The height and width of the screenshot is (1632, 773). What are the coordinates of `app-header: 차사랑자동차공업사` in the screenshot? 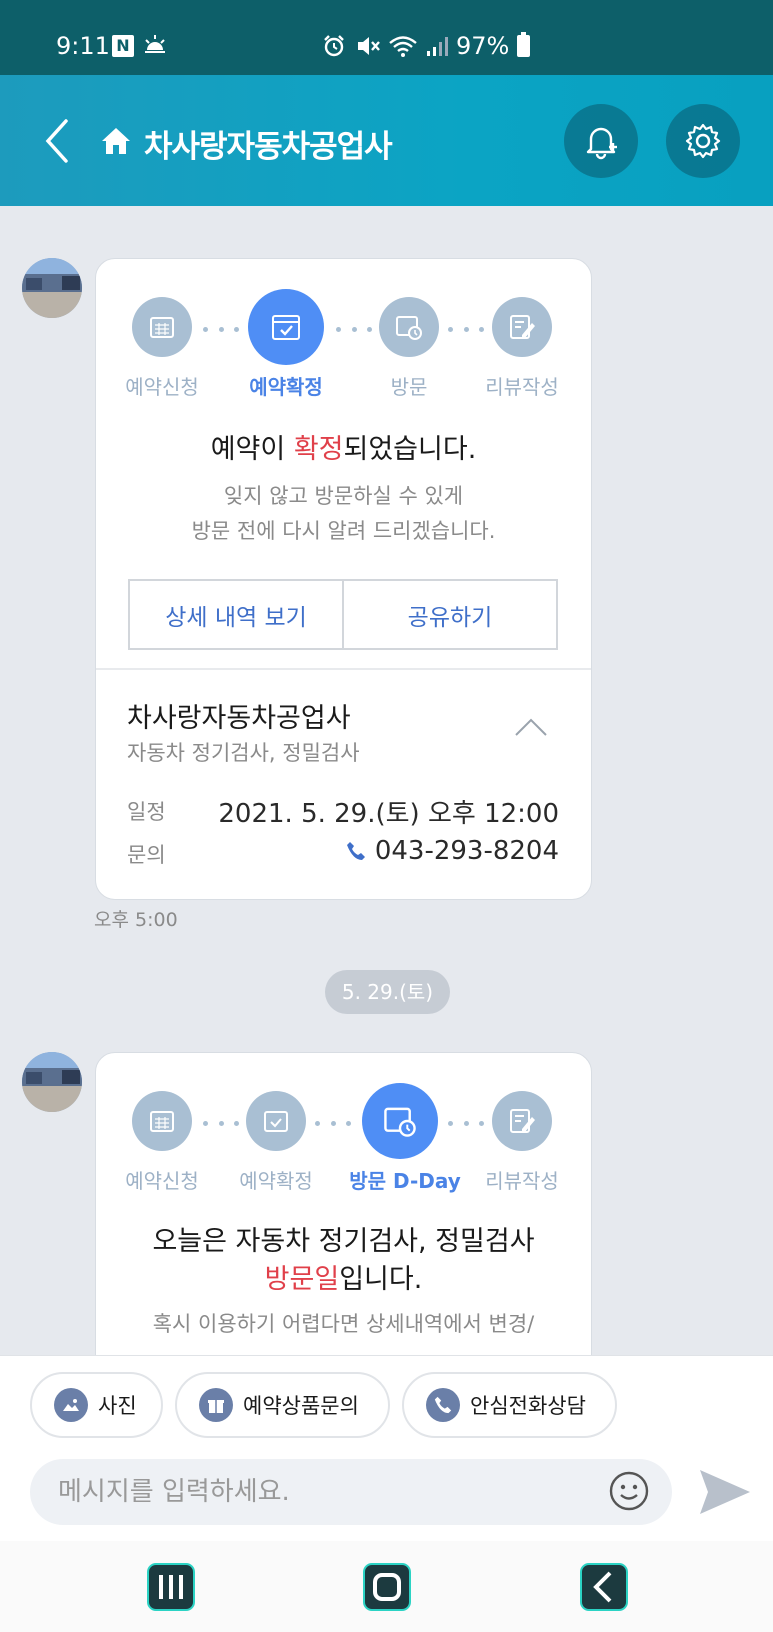 It's located at (386, 140).